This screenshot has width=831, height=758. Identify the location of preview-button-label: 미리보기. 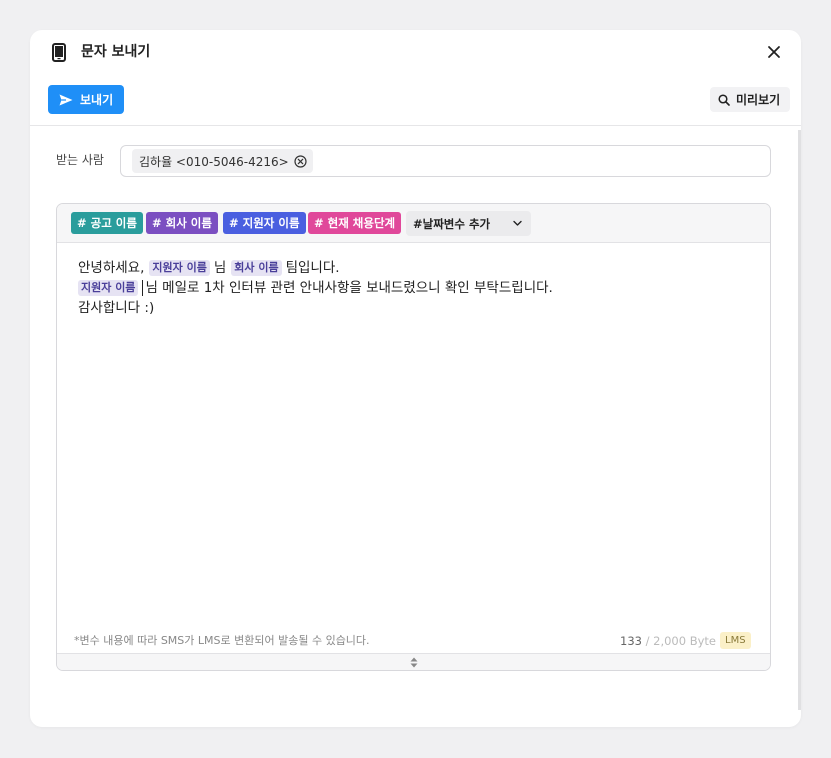
(758, 100).